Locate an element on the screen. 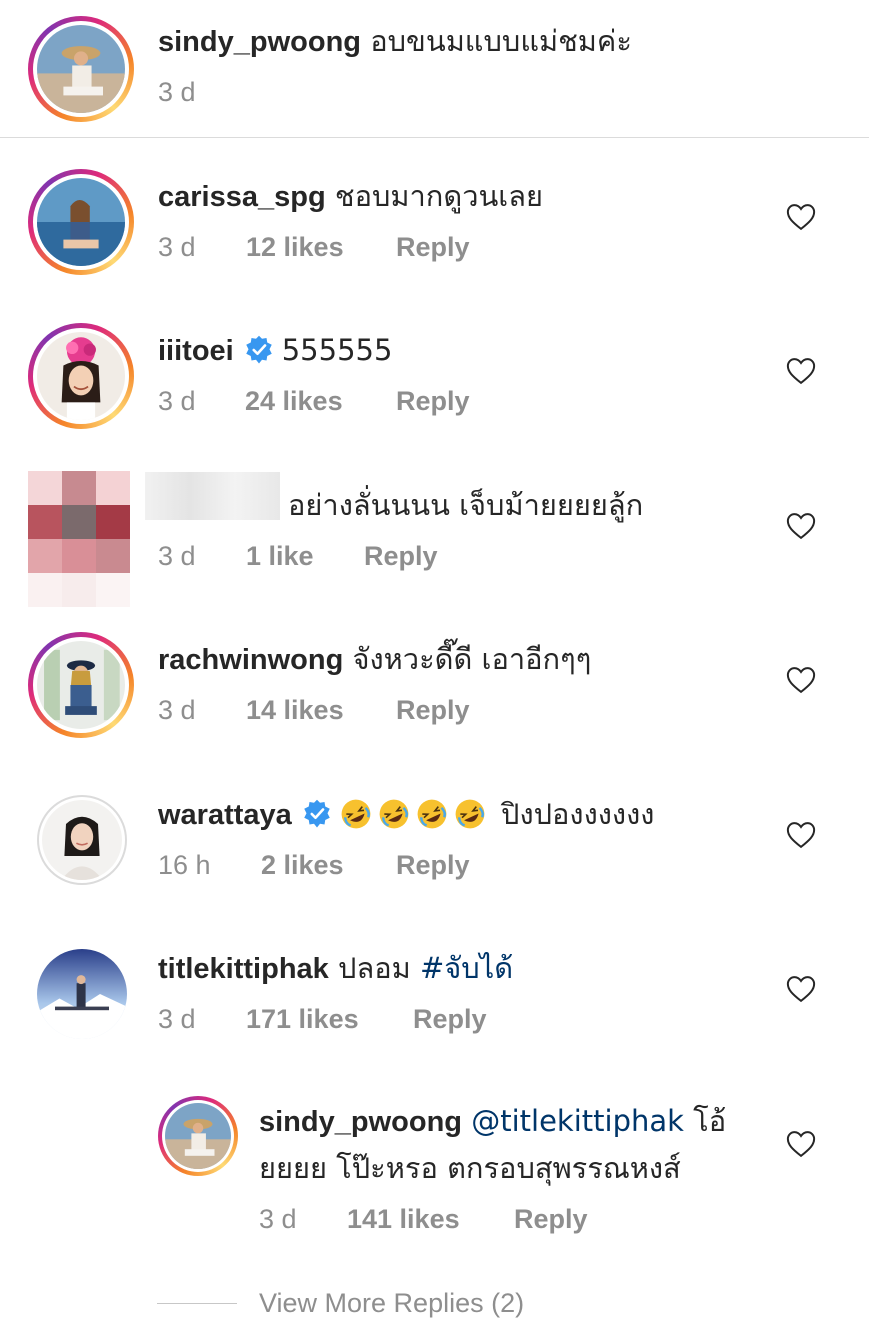  view-more-replies-label: View More Replies (2) is located at coordinates (391, 1303).